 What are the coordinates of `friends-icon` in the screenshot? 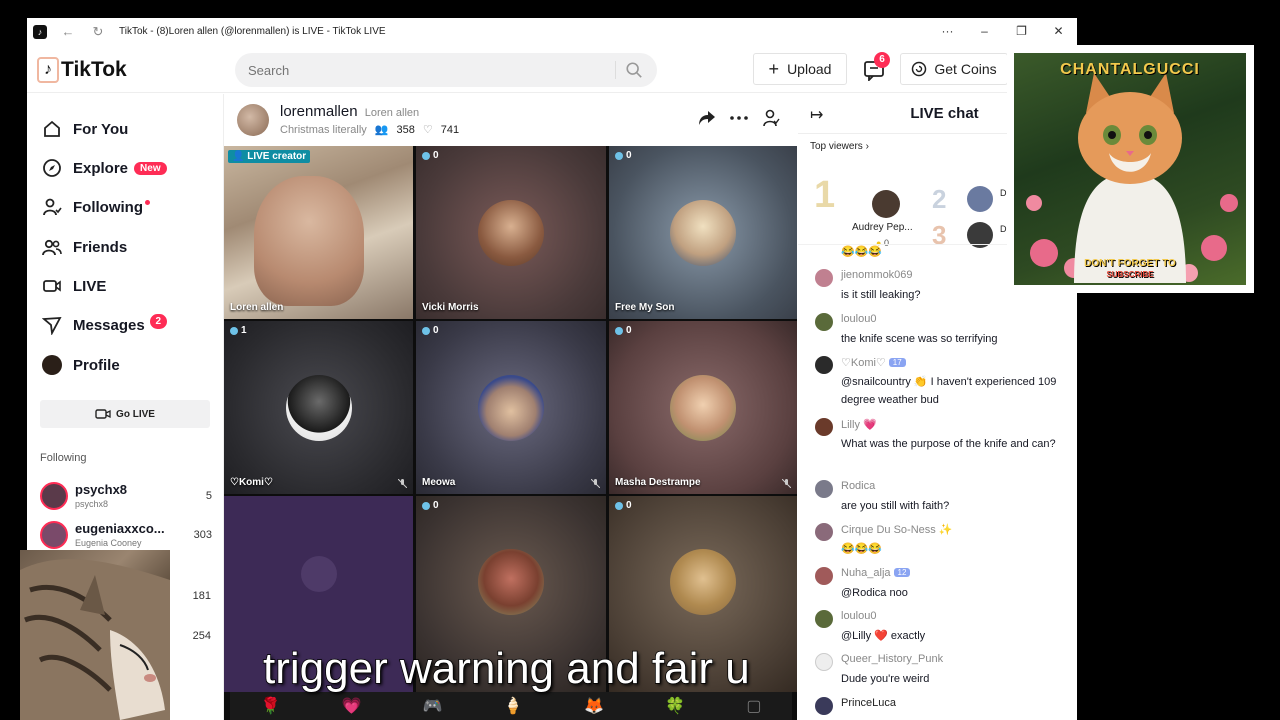 It's located at (52, 247).